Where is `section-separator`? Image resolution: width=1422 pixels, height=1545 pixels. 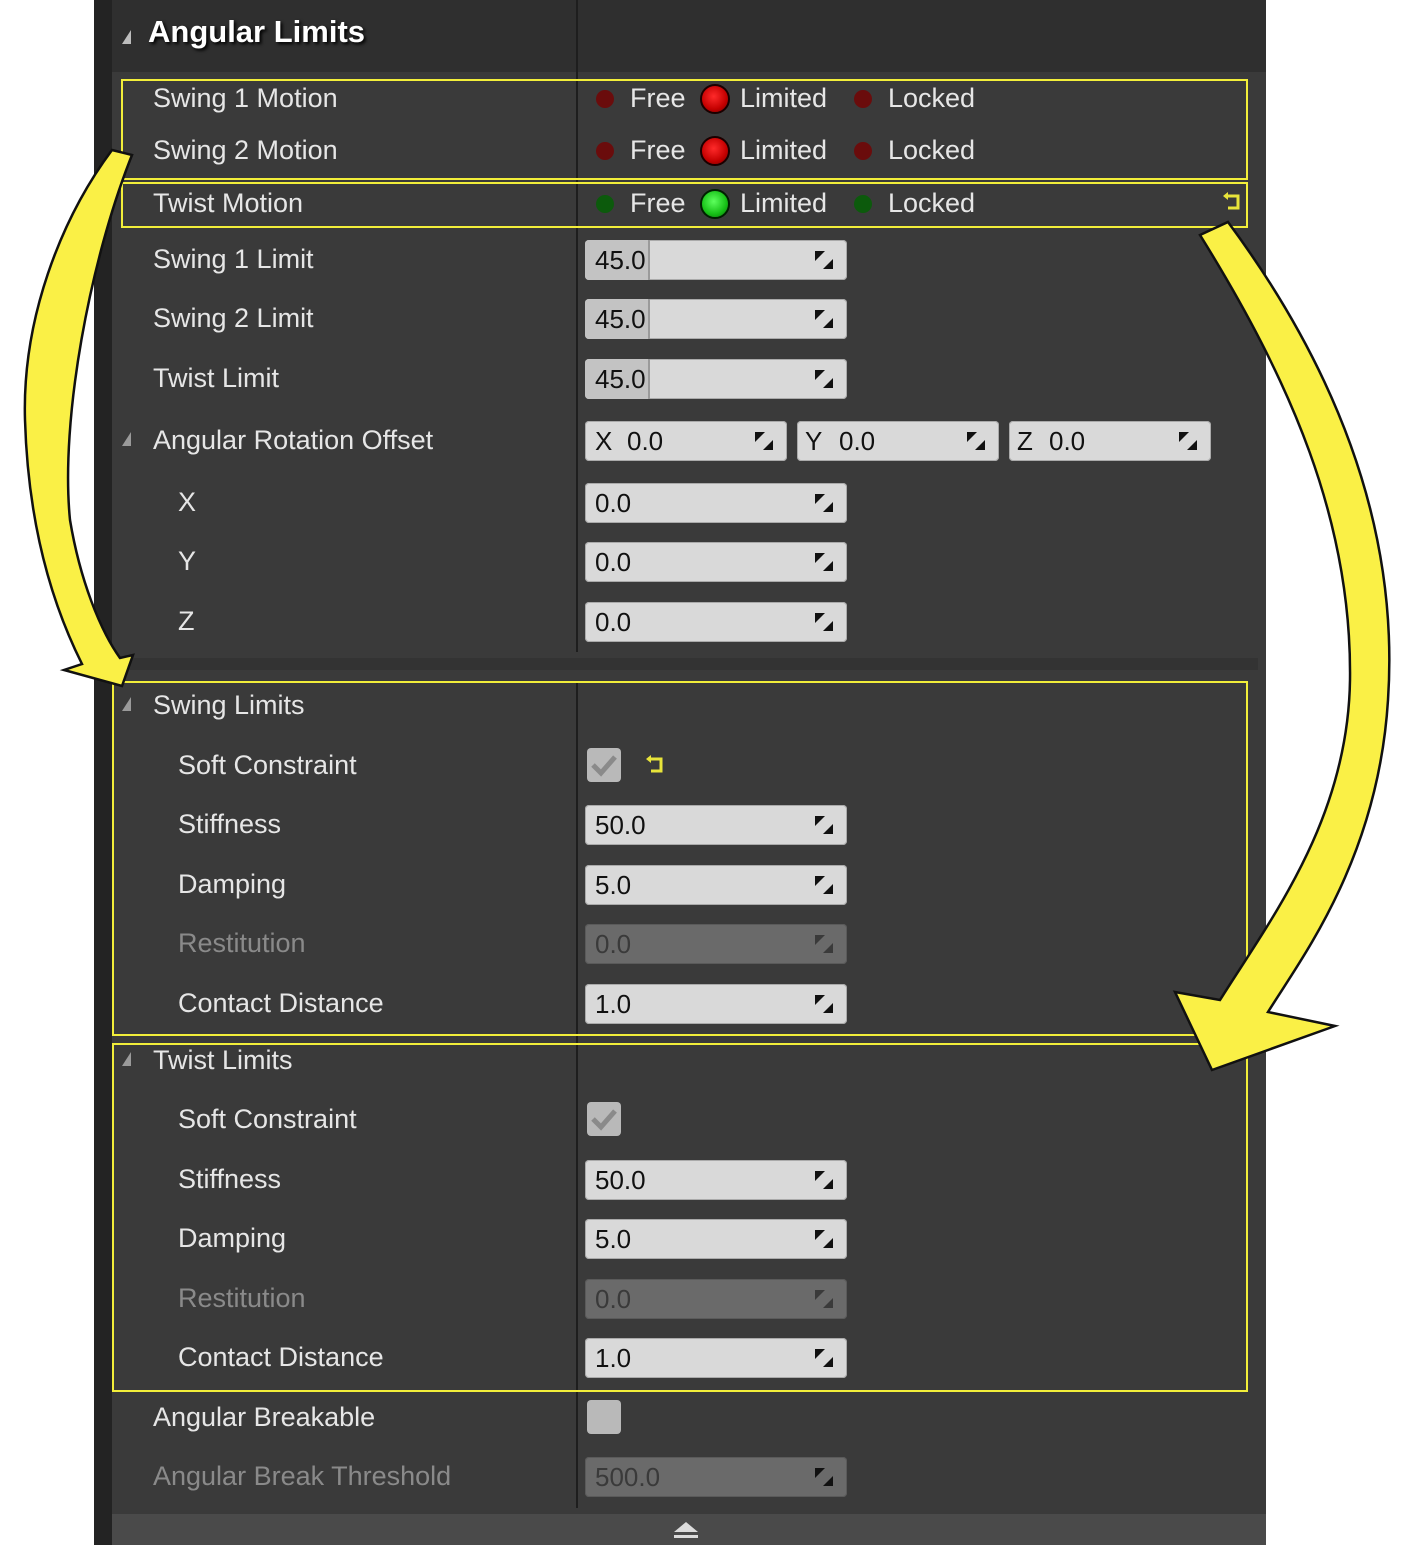
section-separator is located at coordinates (685, 664).